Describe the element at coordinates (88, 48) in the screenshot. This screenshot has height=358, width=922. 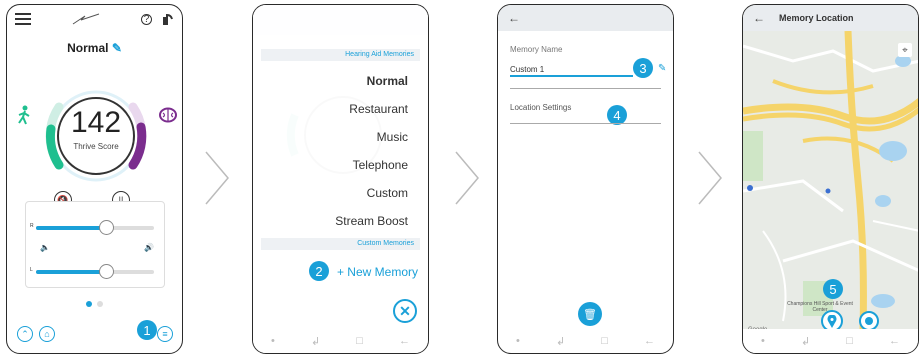
I see `memory-title-label: Normal` at that location.